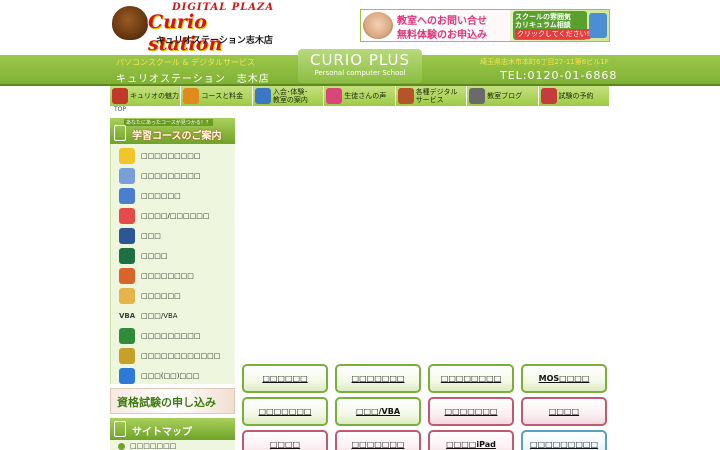 The image size is (720, 450). Describe the element at coordinates (151, 236) in the screenshot. I see `course-label: □□□` at that location.